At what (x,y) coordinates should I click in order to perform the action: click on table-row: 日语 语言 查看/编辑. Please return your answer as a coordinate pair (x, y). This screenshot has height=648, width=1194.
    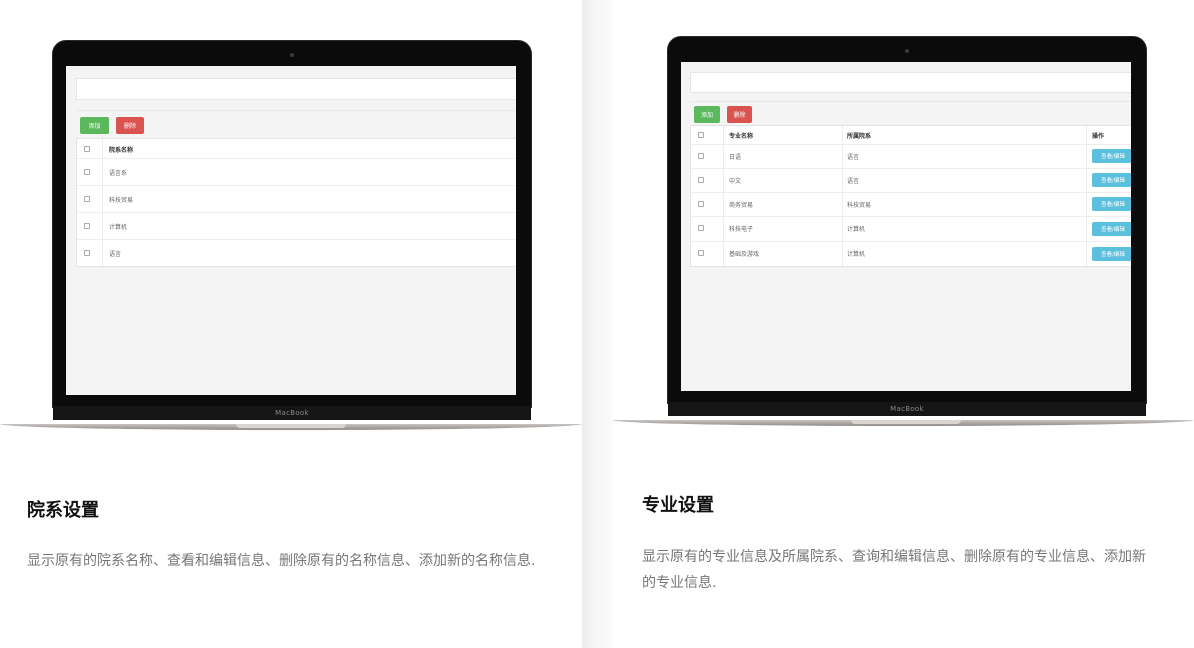
    Looking at the image, I should click on (911, 157).